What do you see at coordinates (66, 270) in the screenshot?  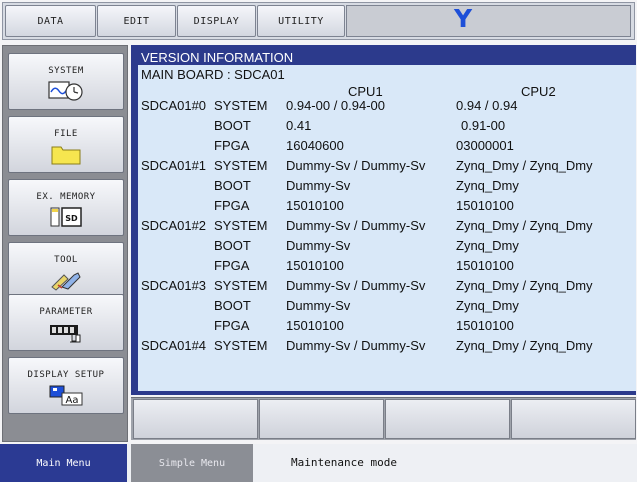 I see `tool-button: TOOL` at bounding box center [66, 270].